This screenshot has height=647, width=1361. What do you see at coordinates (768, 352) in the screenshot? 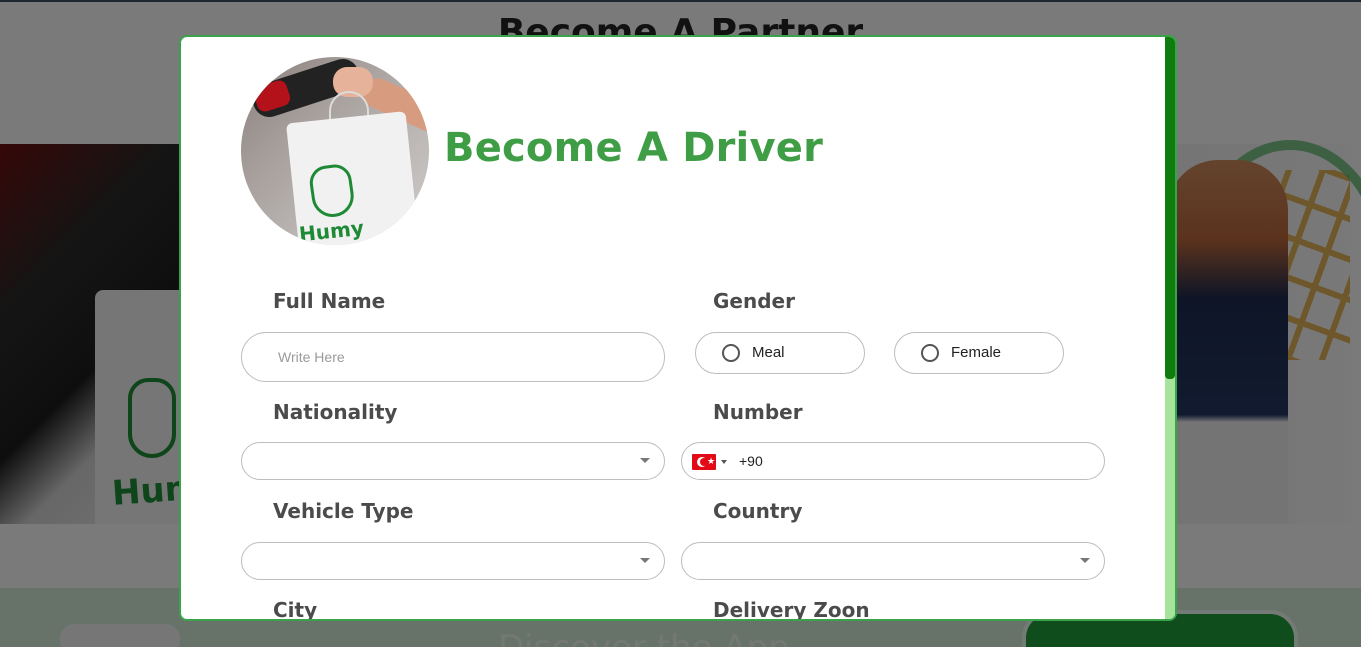
I see `gender-option-label: Meal` at bounding box center [768, 352].